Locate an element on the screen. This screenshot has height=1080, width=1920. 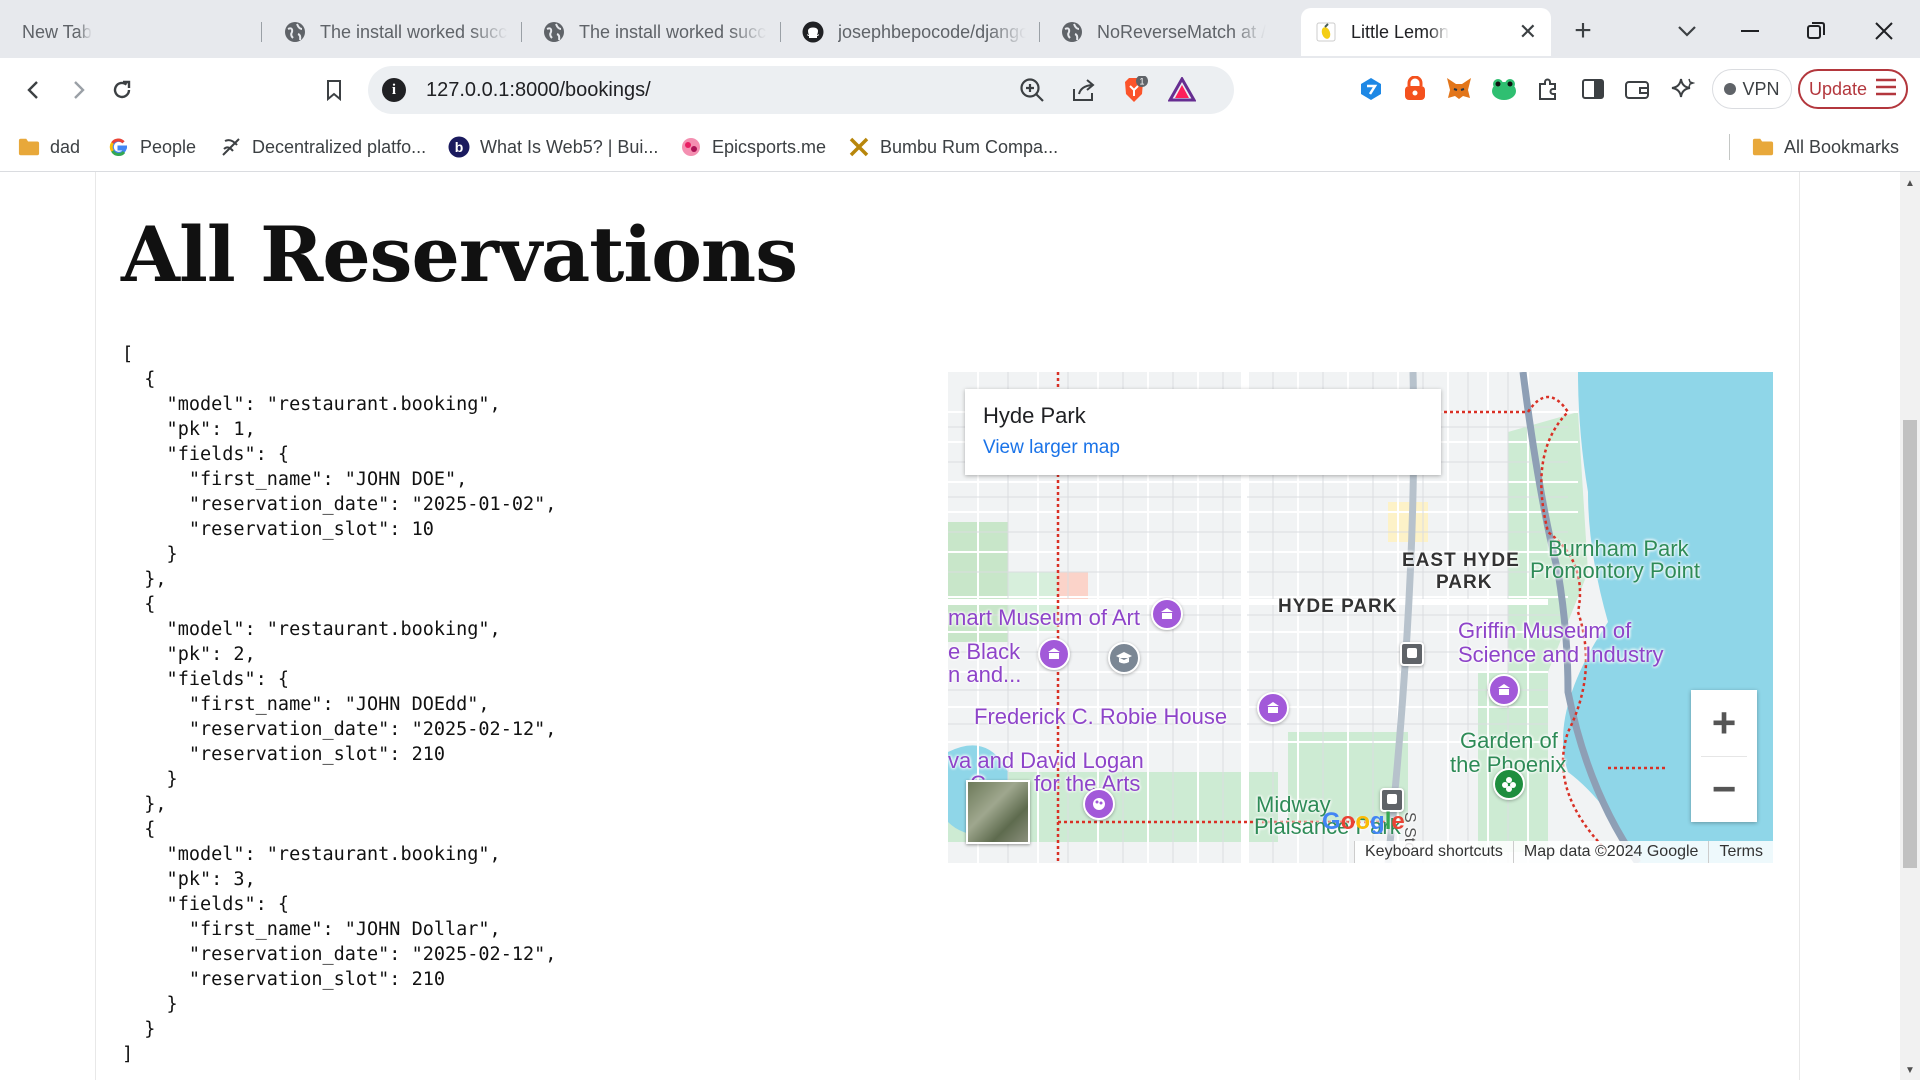
share-icon is located at coordinates (1084, 90).